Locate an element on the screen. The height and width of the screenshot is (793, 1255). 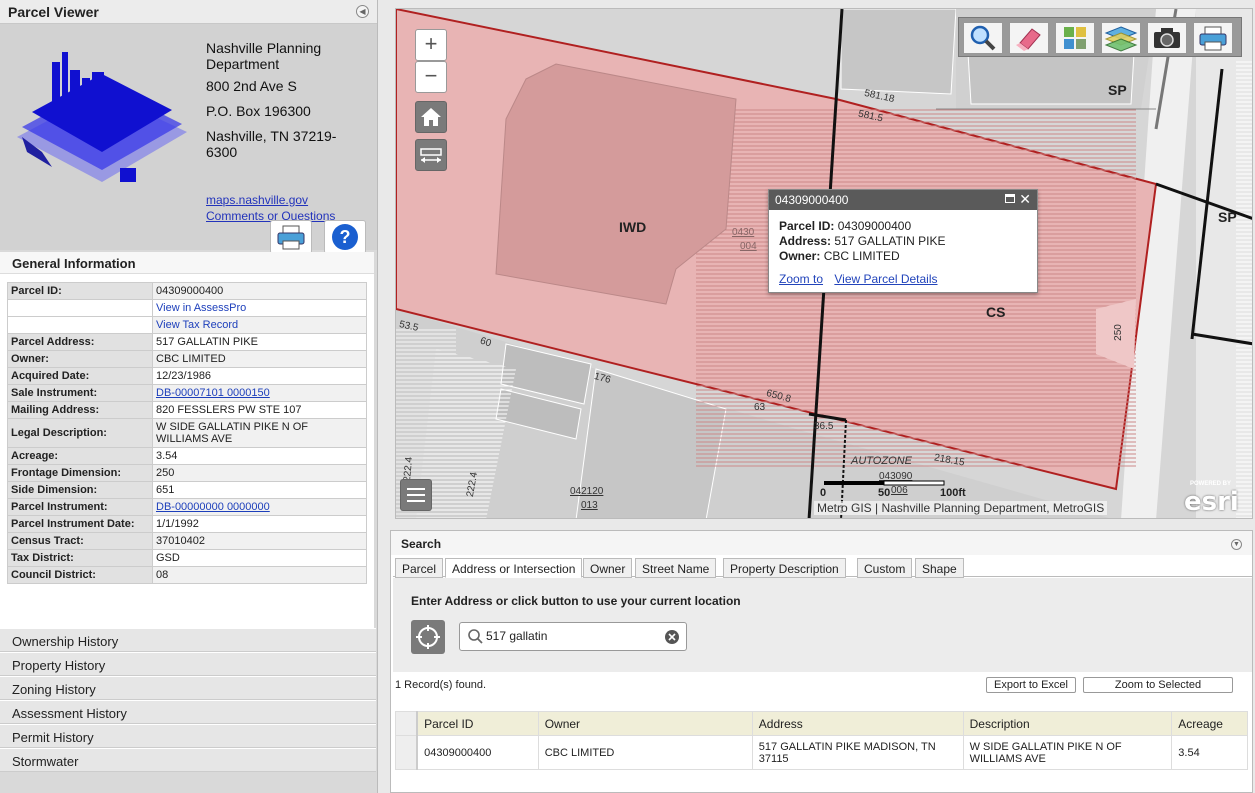
site-link: maps.nashville.gov is located at coordinates (270, 200).